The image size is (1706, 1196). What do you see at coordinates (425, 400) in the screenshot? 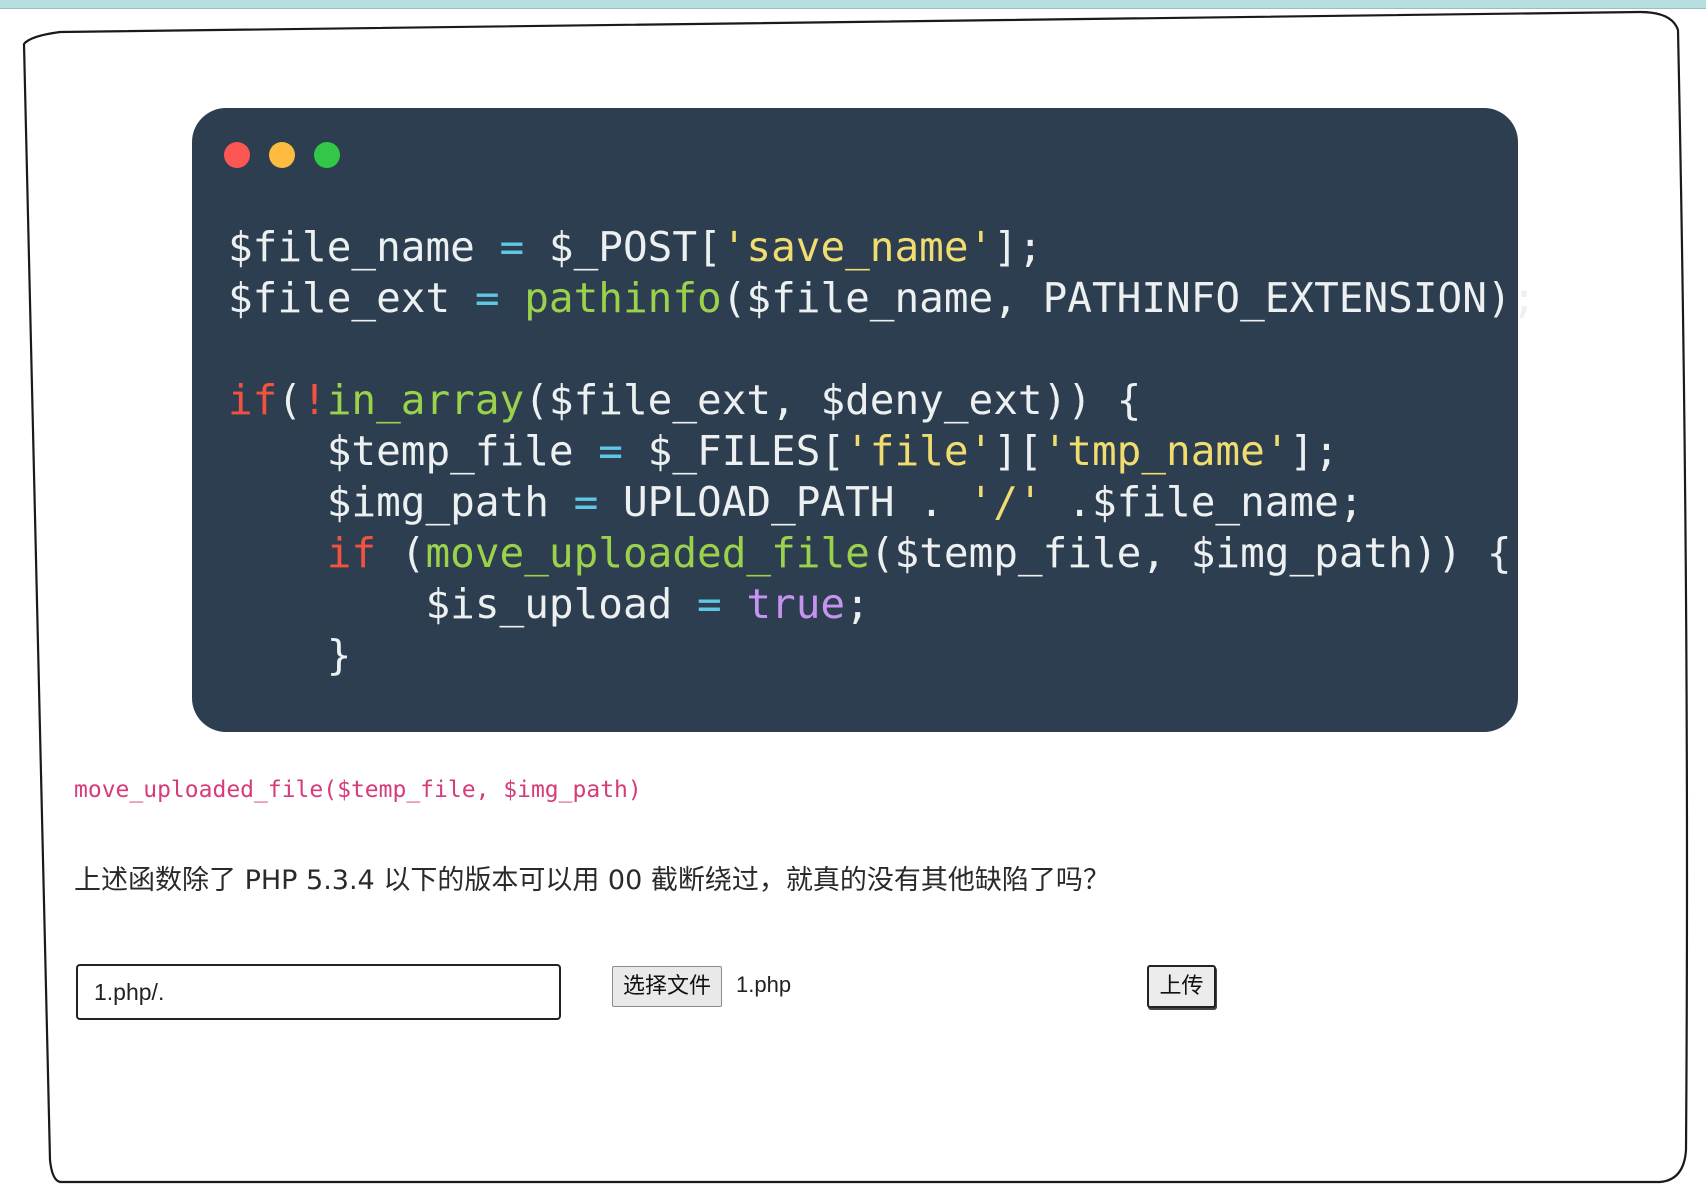
I see `code-token: in_array` at bounding box center [425, 400].